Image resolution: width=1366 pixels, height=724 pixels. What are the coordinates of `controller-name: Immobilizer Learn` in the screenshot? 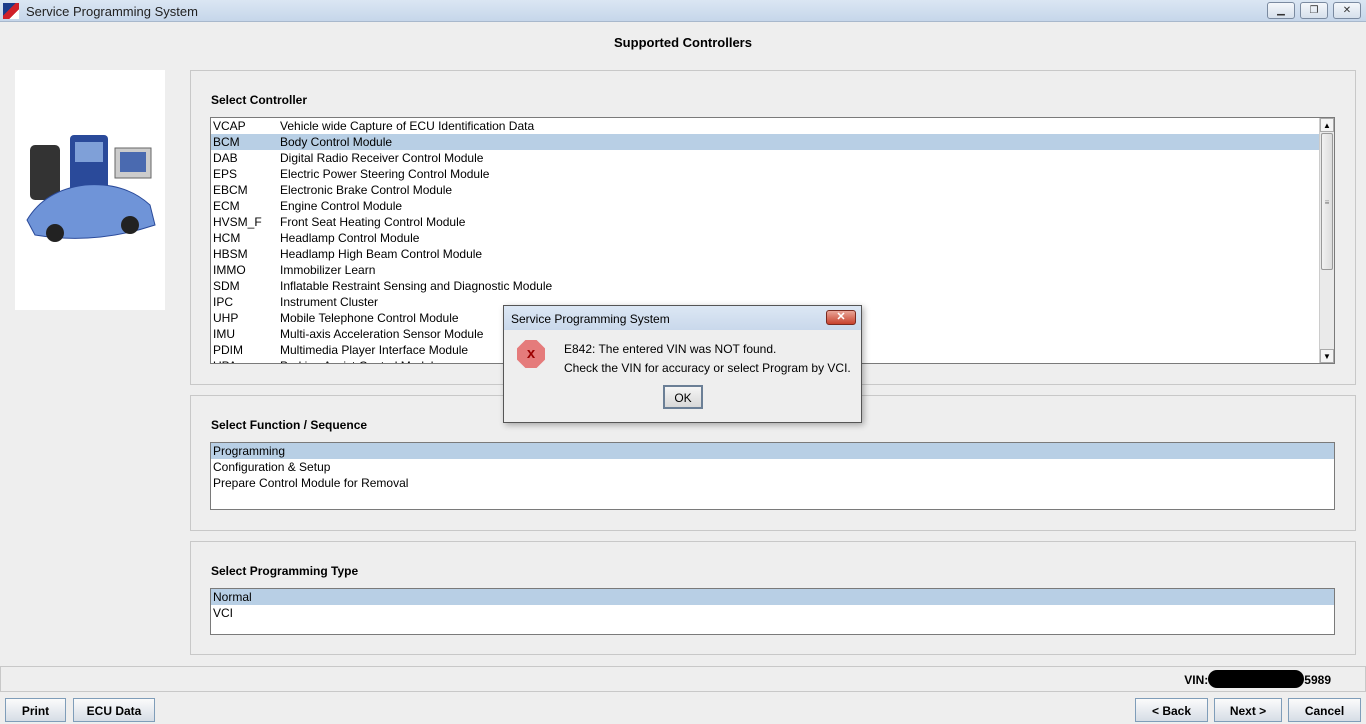 It's located at (328, 270).